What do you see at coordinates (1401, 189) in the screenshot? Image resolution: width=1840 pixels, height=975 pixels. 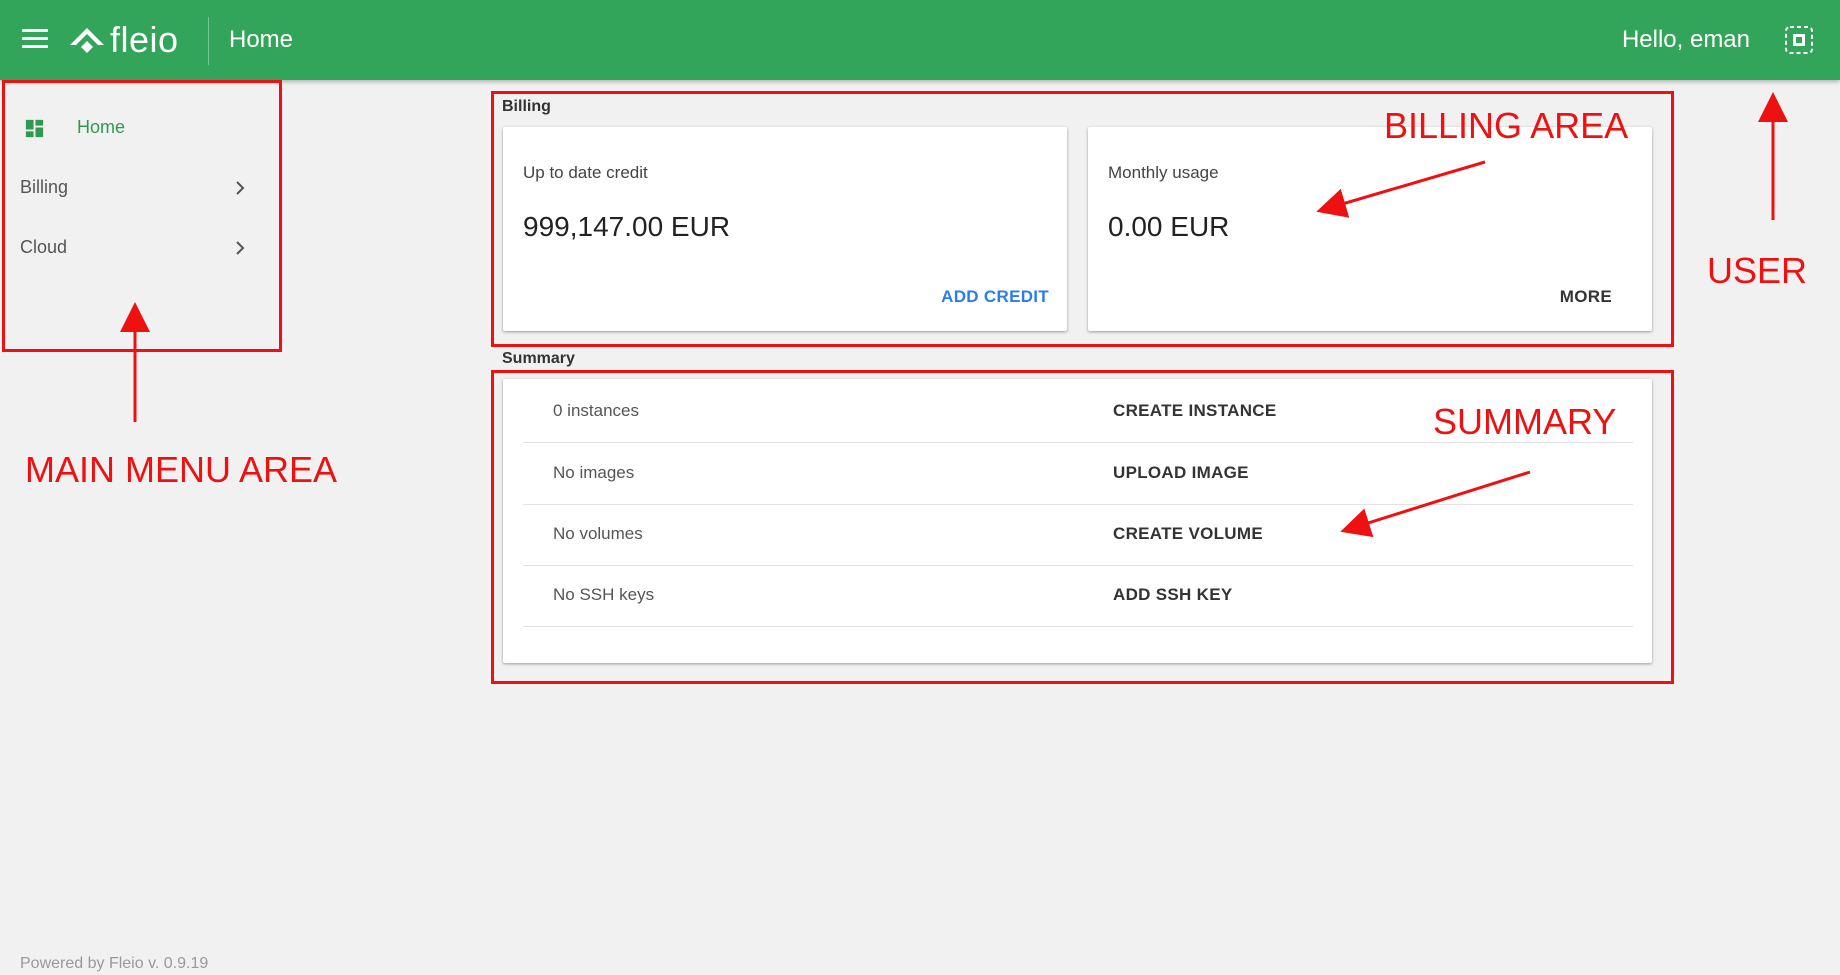 I see `billing-arrow` at bounding box center [1401, 189].